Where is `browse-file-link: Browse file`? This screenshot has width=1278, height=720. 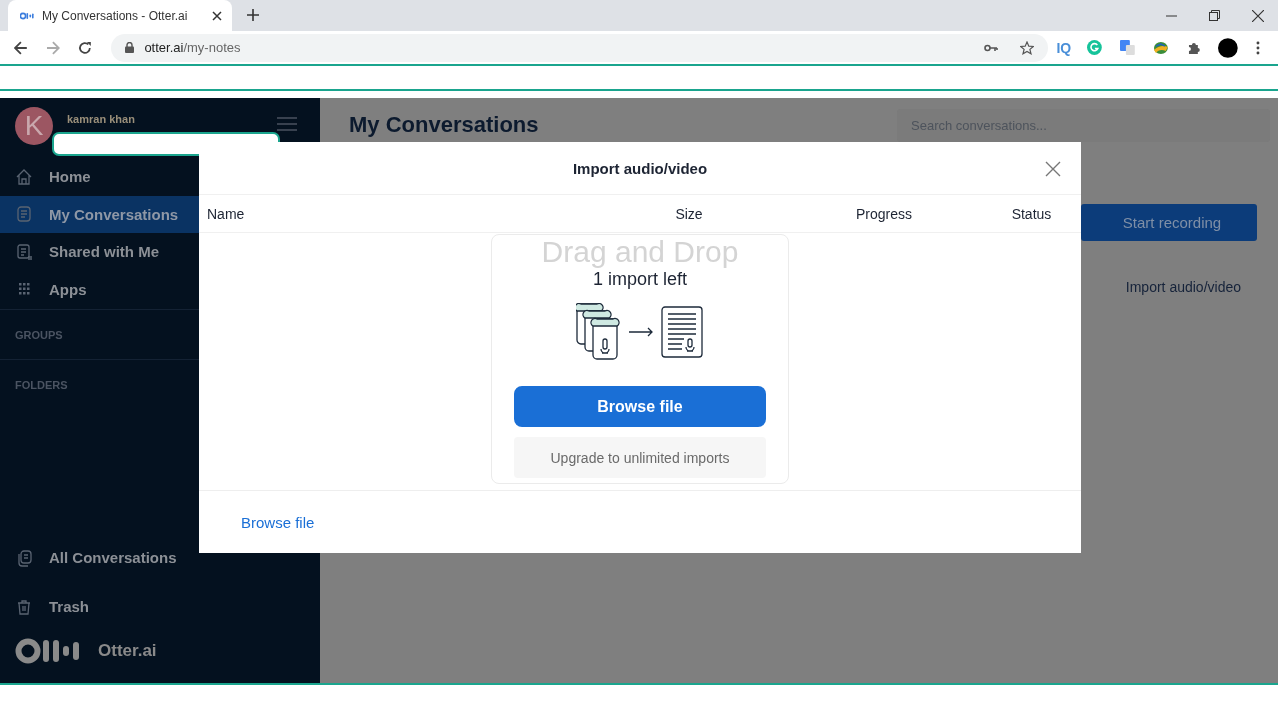
browse-file-link: Browse file is located at coordinates (278, 522).